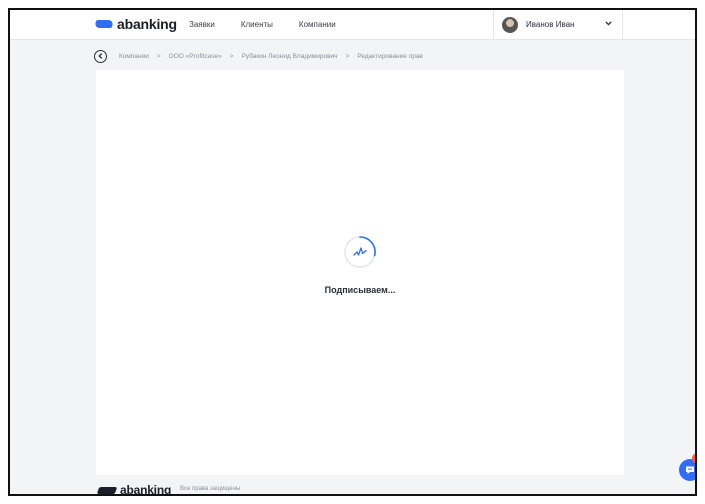  What do you see at coordinates (693, 458) in the screenshot?
I see `notification-badge: 1` at bounding box center [693, 458].